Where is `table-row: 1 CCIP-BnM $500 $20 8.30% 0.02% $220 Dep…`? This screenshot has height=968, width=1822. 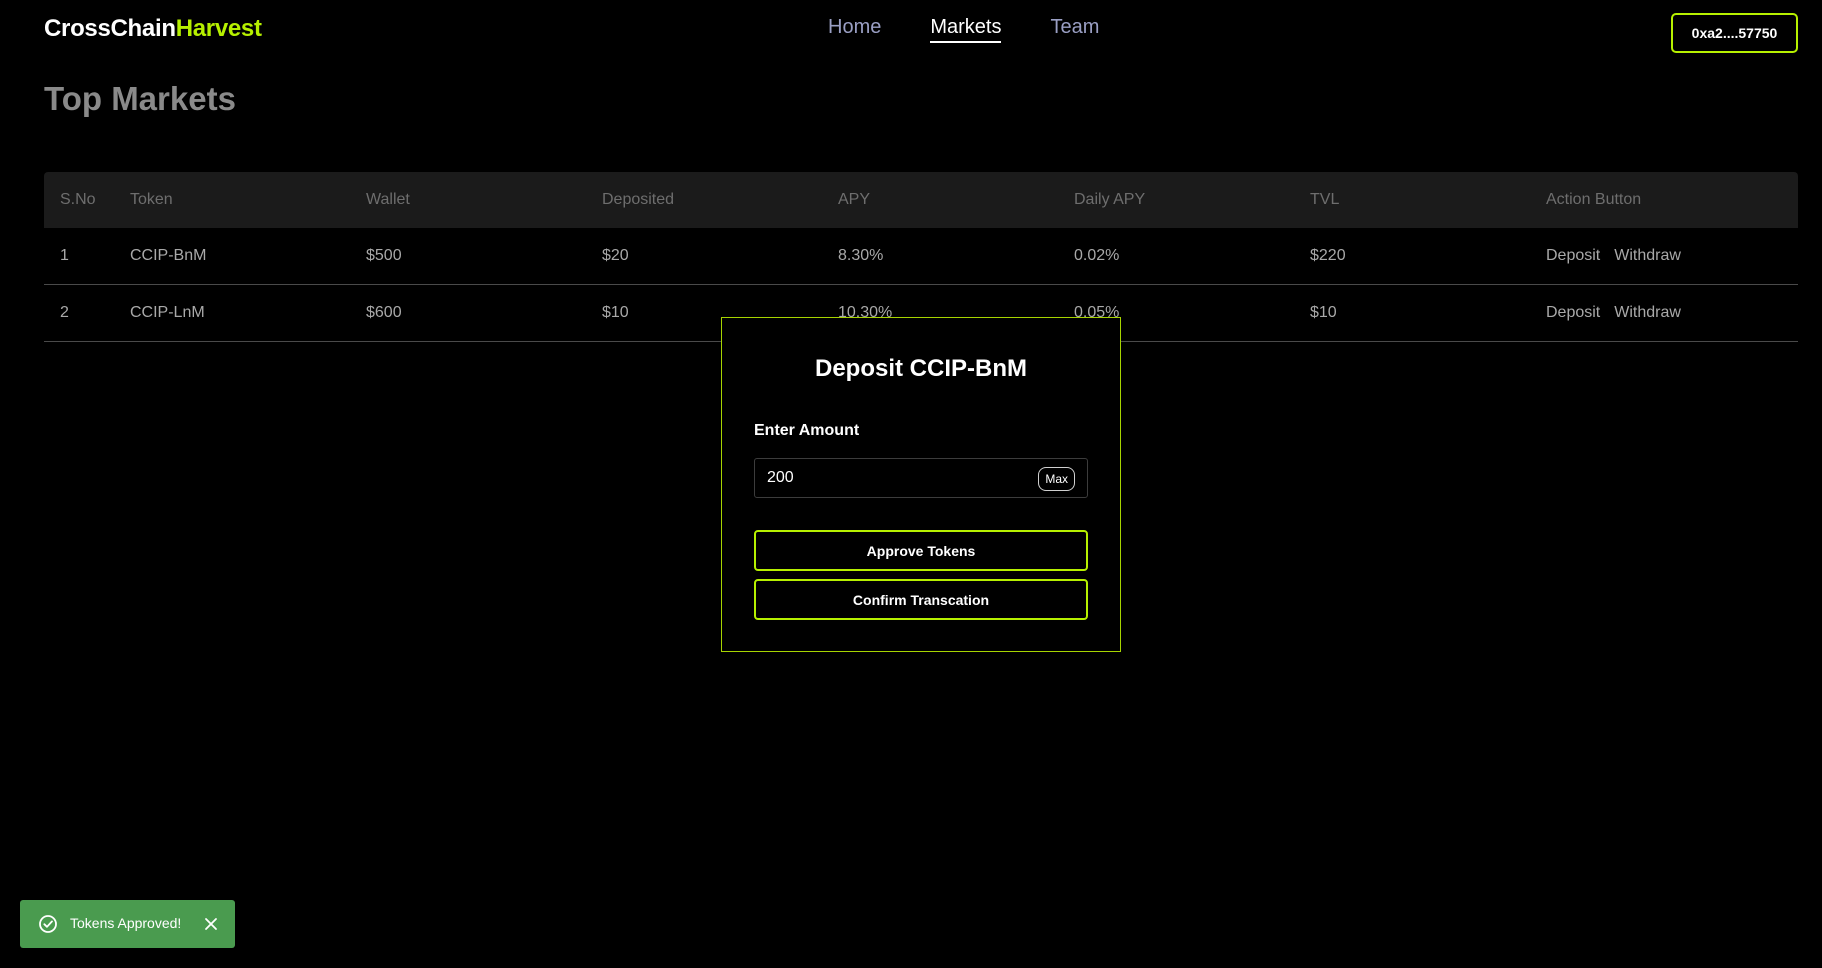 table-row: 1 CCIP-BnM $500 $20 8.30% 0.02% $220 Dep… is located at coordinates (921, 256).